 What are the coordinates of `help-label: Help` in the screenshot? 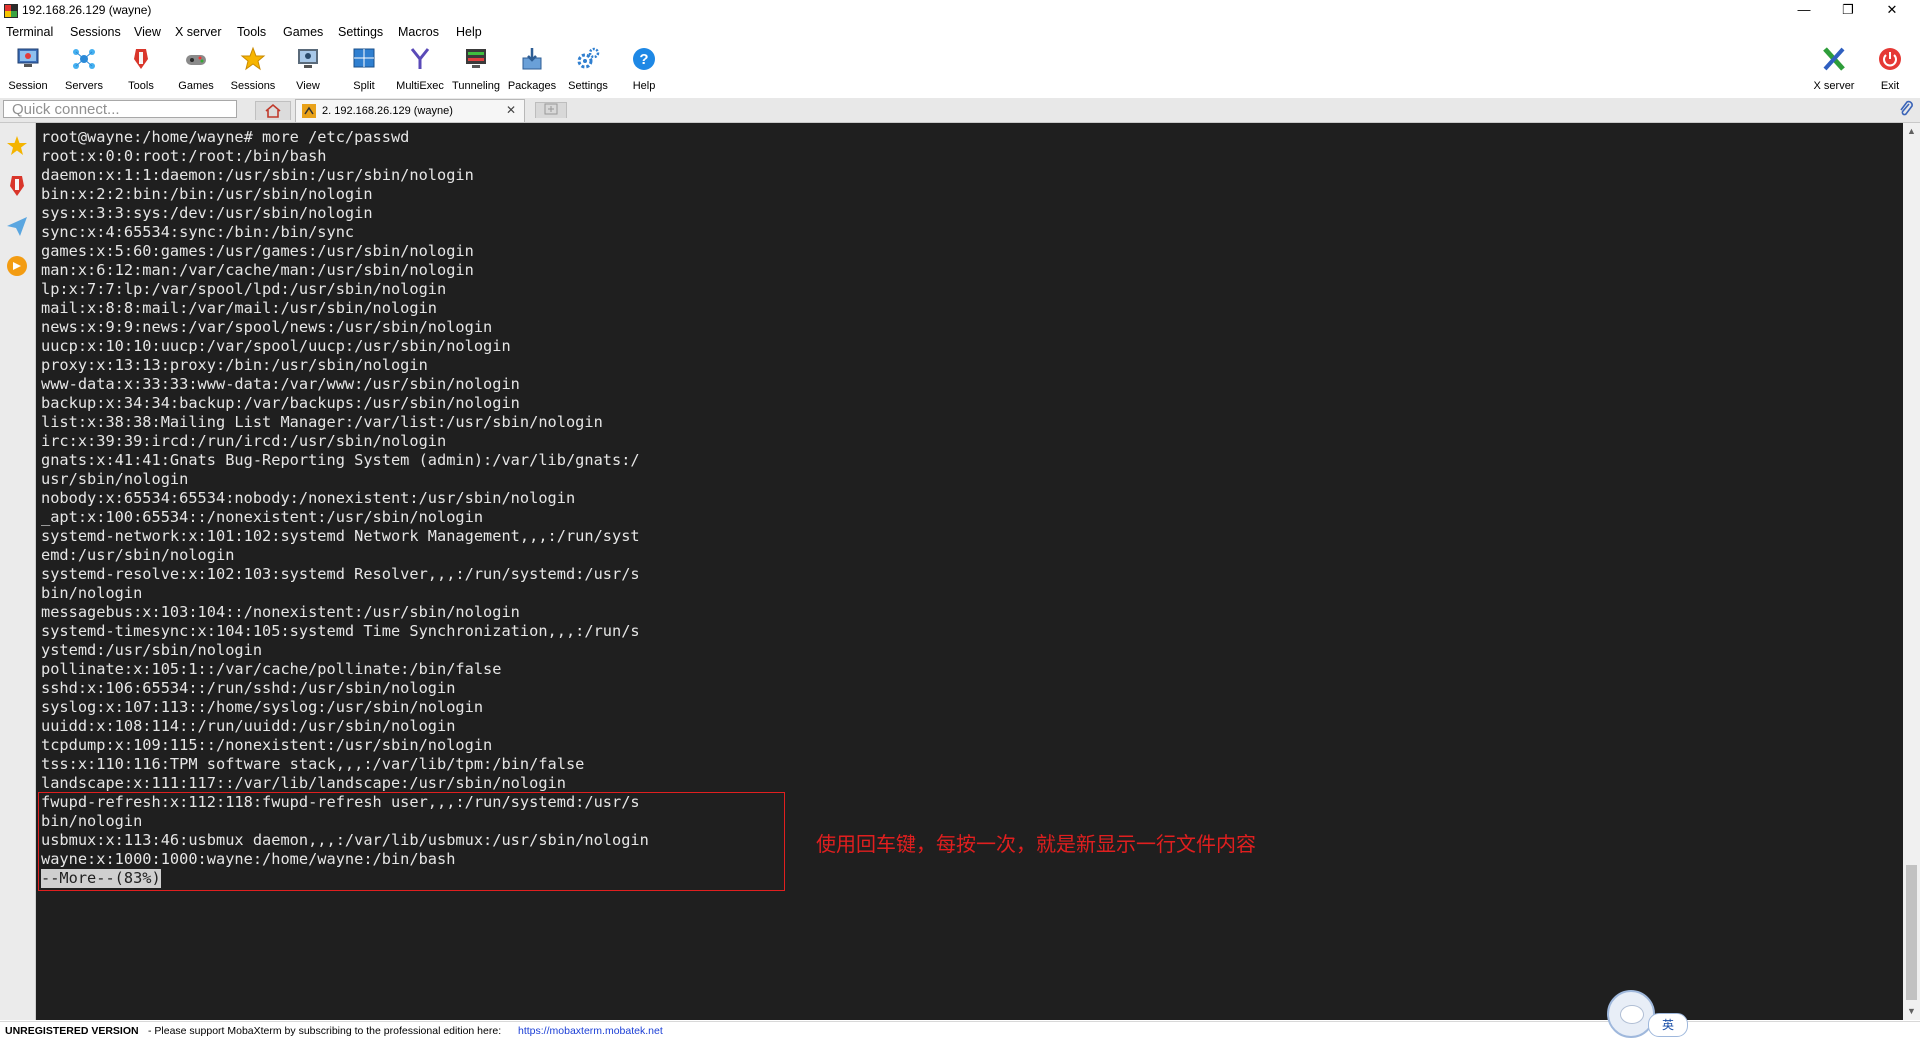 It's located at (644, 86).